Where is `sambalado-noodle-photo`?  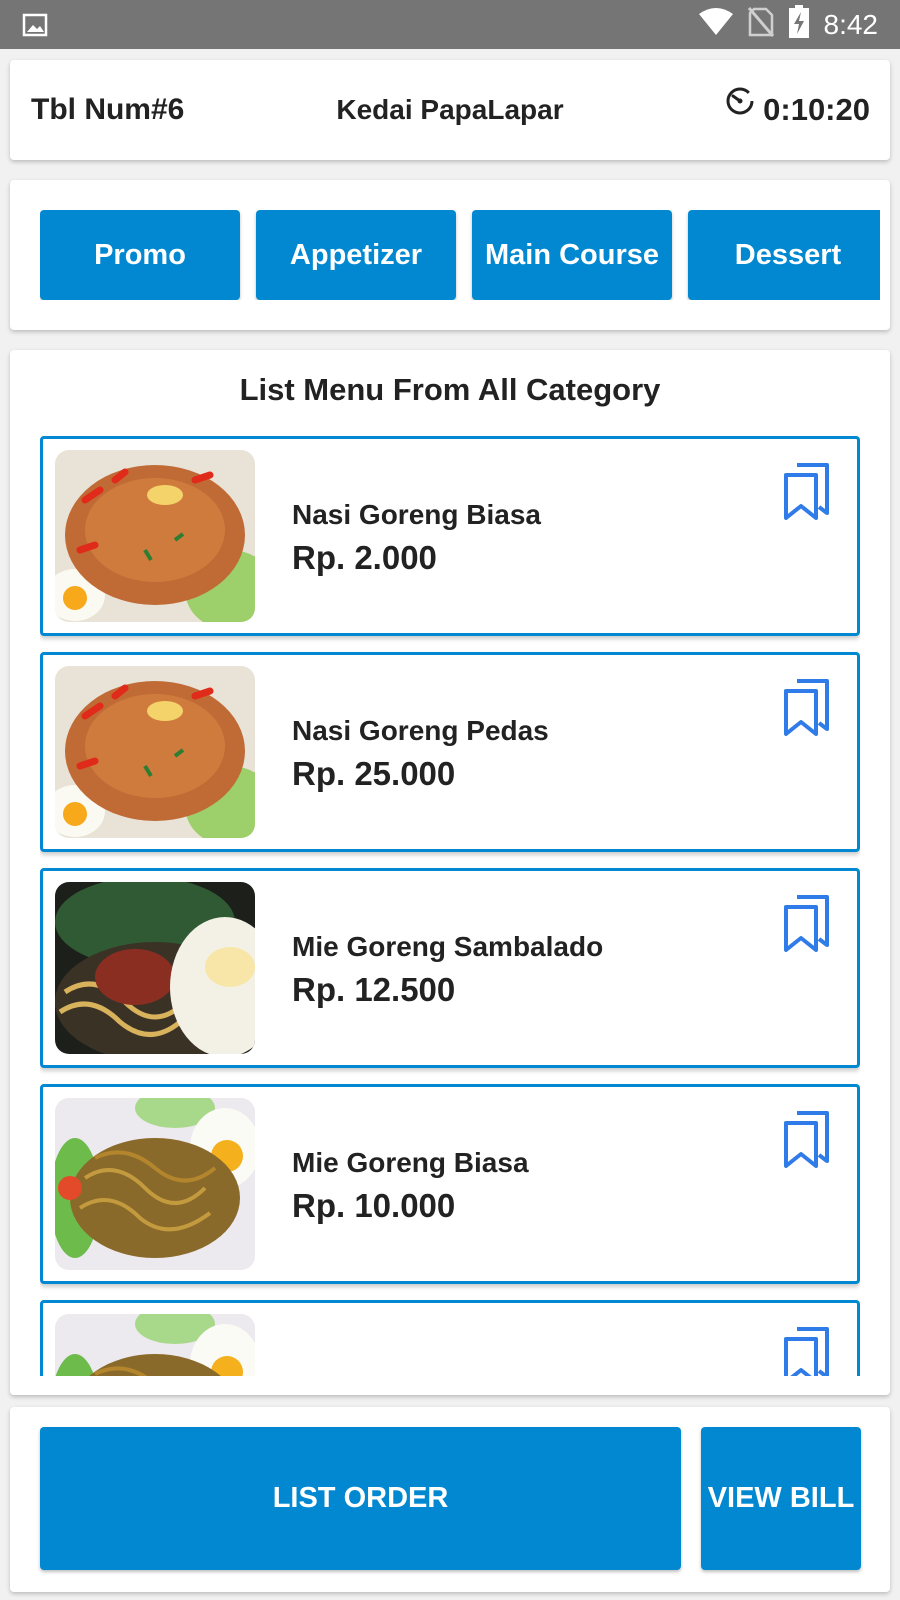
sambalado-noodle-photo is located at coordinates (155, 968).